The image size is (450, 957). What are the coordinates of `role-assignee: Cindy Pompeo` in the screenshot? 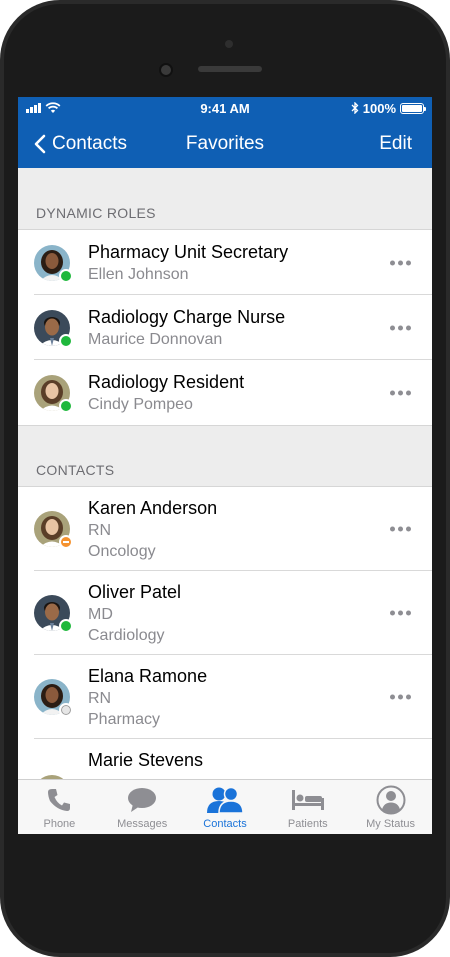 It's located at (140, 404).